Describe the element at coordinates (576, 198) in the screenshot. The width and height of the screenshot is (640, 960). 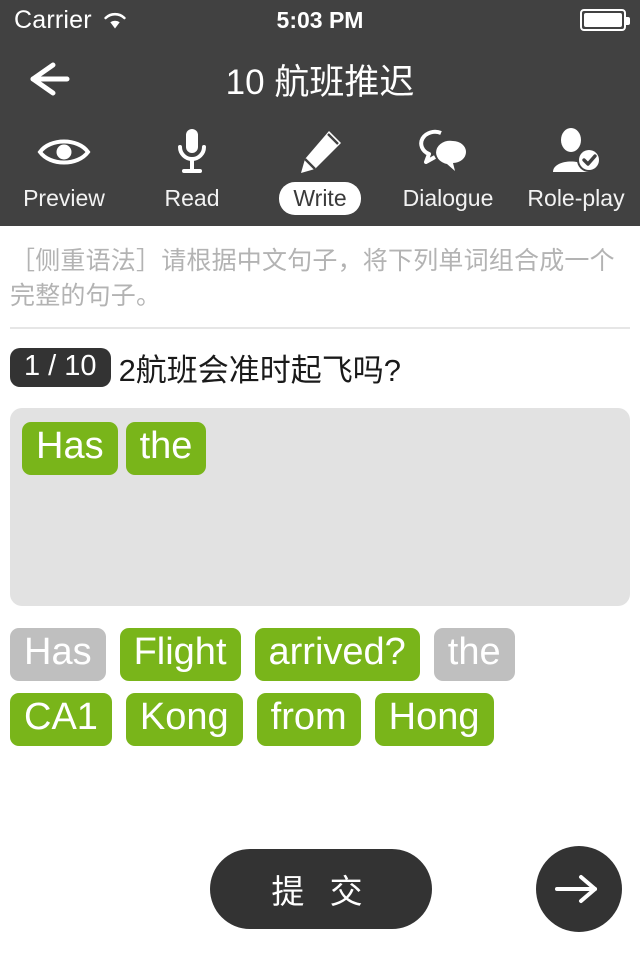
I see `tab-roleplay-label: Role-play` at that location.